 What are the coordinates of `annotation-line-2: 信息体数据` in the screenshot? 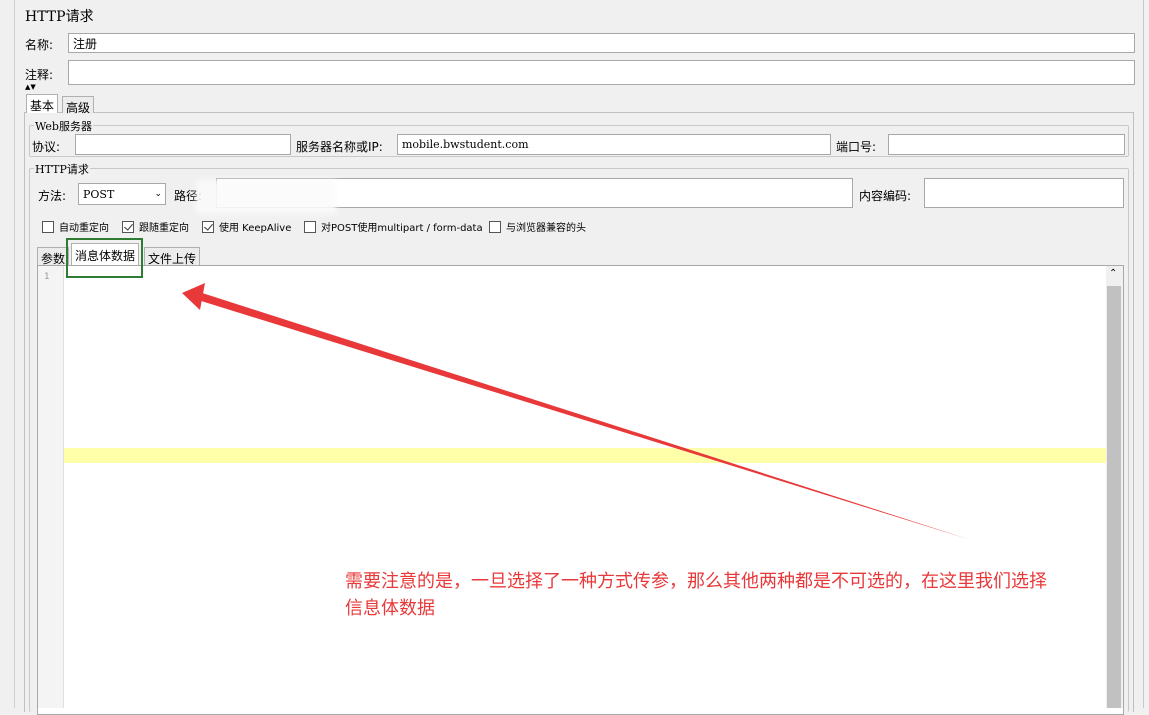 It's located at (390, 608).